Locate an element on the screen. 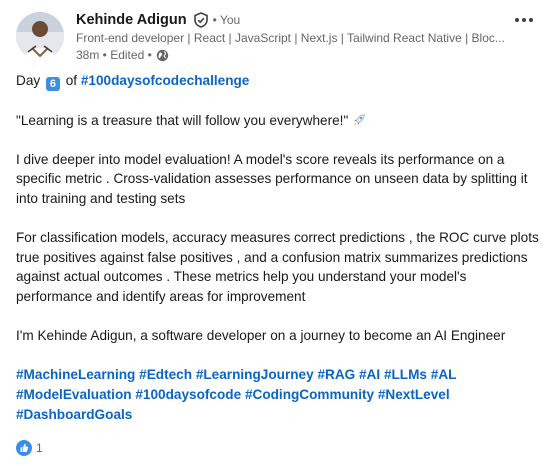  avatar-photo is located at coordinates (40, 36).